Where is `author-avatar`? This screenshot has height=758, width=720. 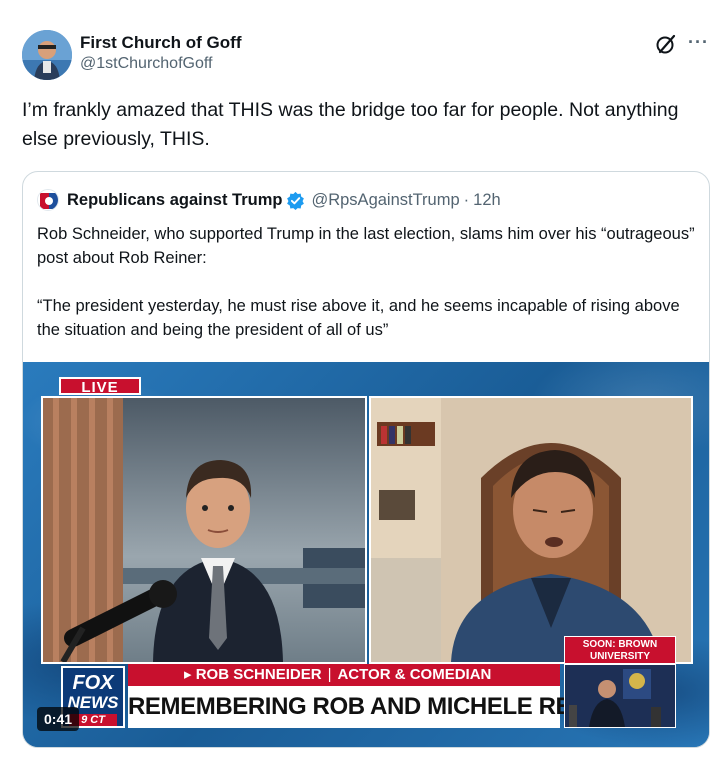 author-avatar is located at coordinates (47, 55).